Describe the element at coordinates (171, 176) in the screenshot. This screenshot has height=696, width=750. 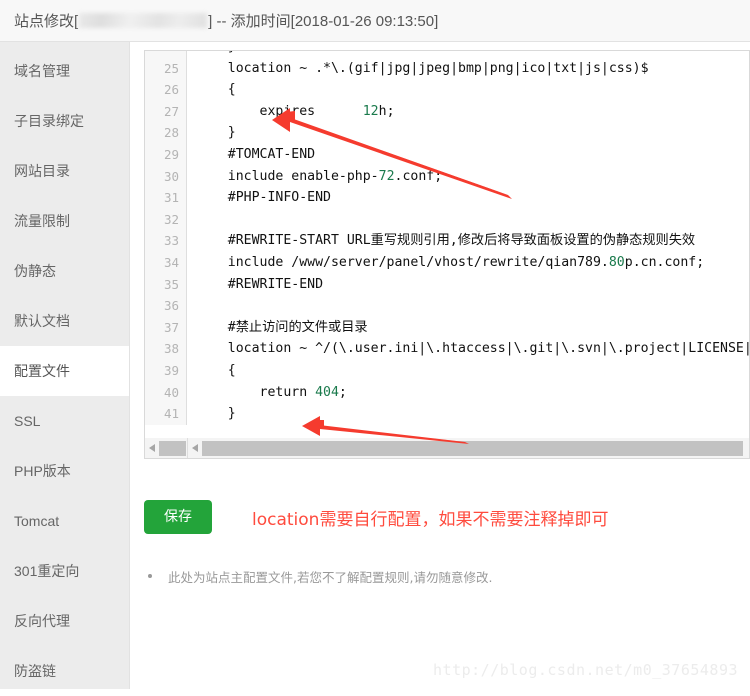
I see `line-number: 30` at that location.